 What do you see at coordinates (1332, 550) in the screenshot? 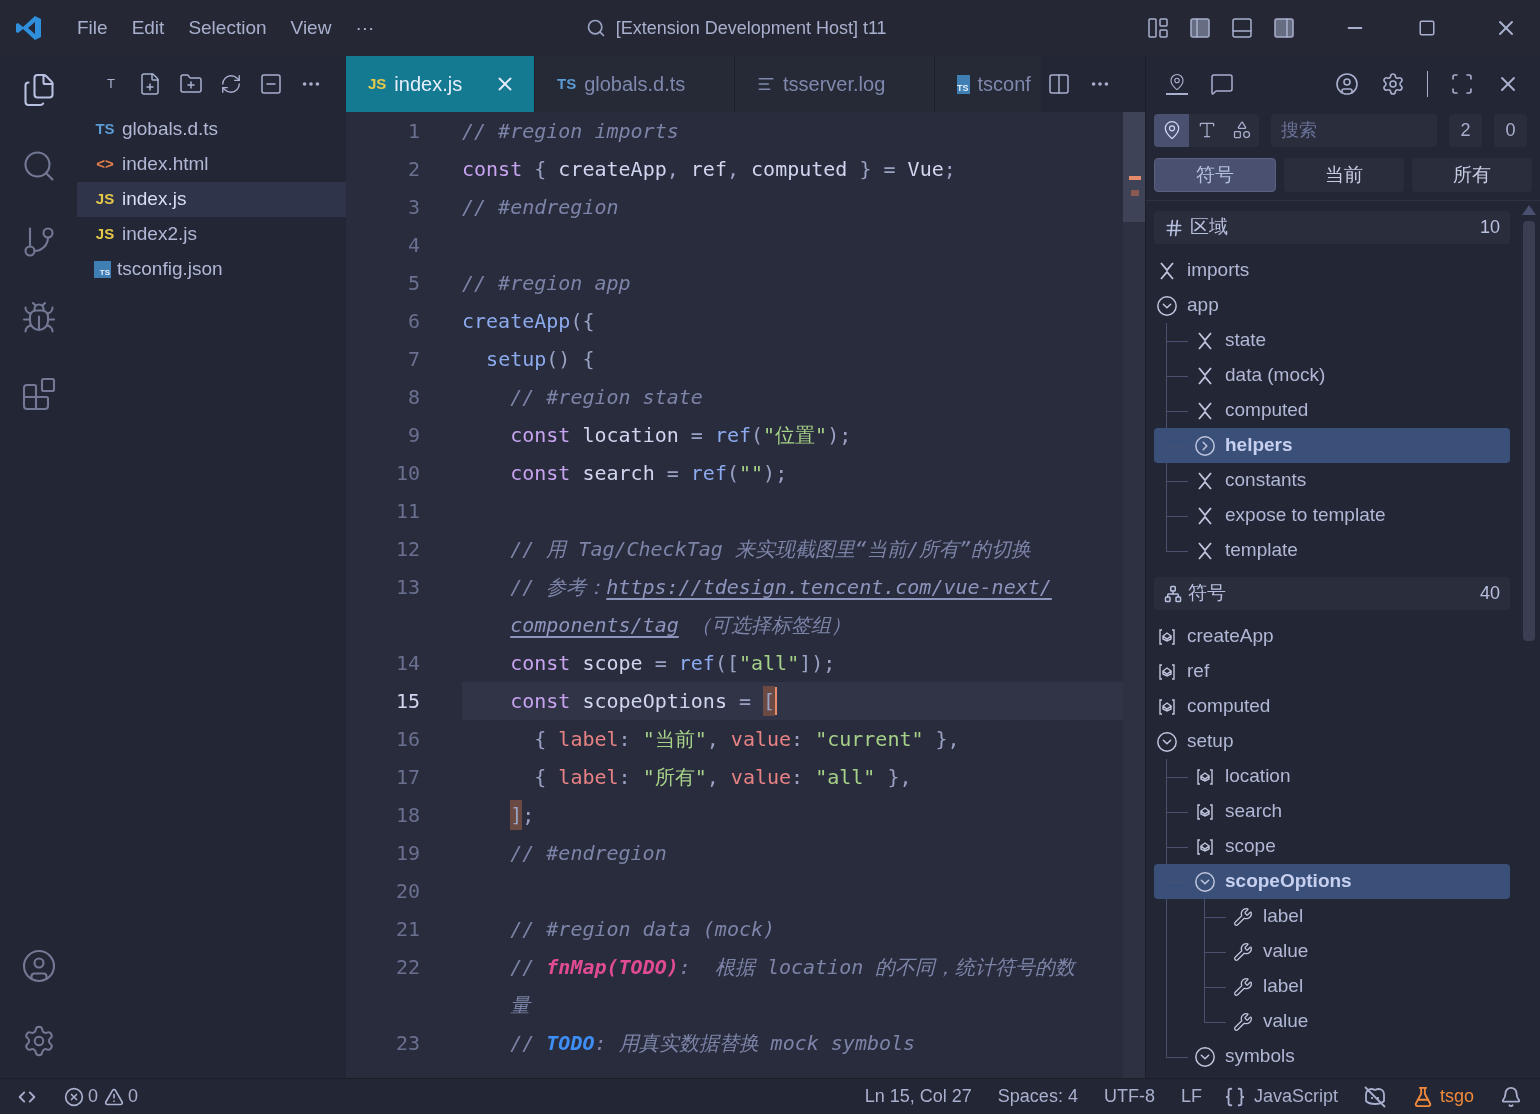
I see `outline-item: template` at bounding box center [1332, 550].